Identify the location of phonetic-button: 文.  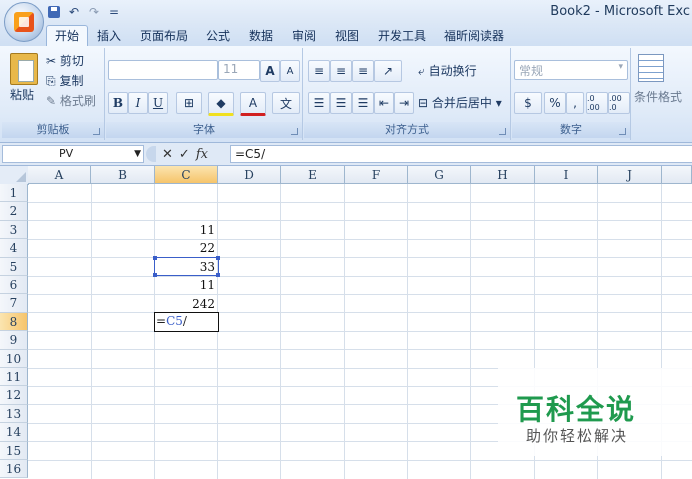
(286, 103).